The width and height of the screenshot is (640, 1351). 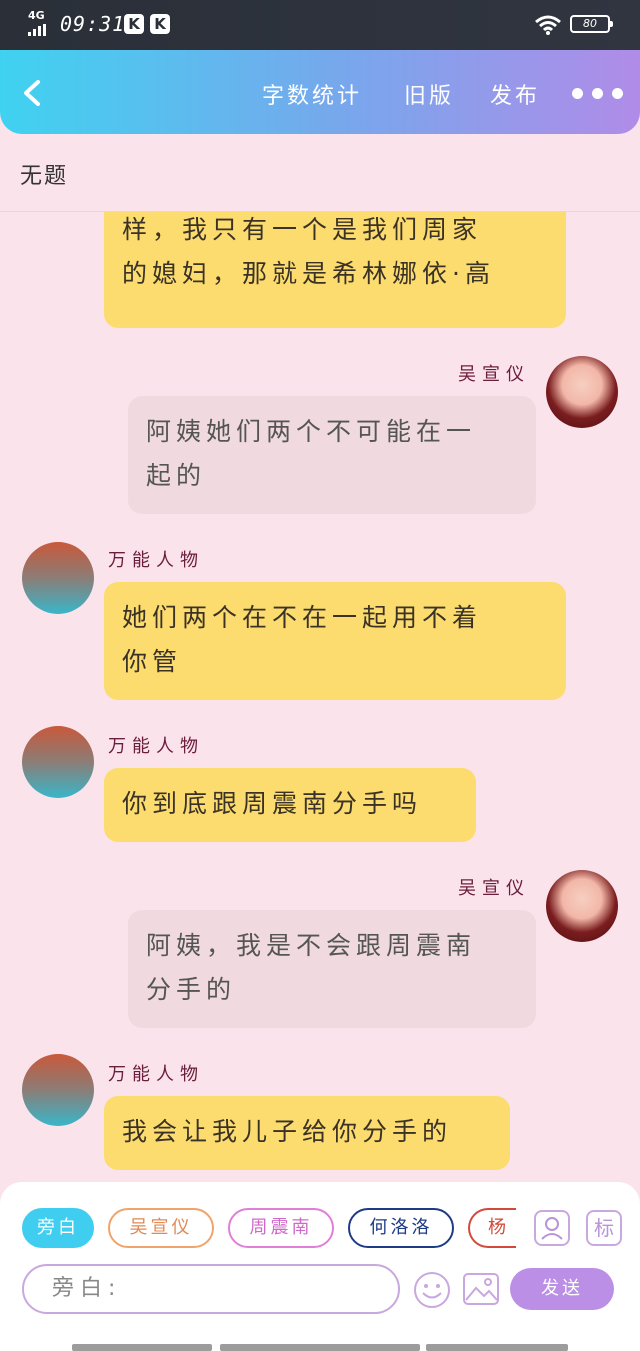 I want to click on back-icon, so click(x=33, y=93).